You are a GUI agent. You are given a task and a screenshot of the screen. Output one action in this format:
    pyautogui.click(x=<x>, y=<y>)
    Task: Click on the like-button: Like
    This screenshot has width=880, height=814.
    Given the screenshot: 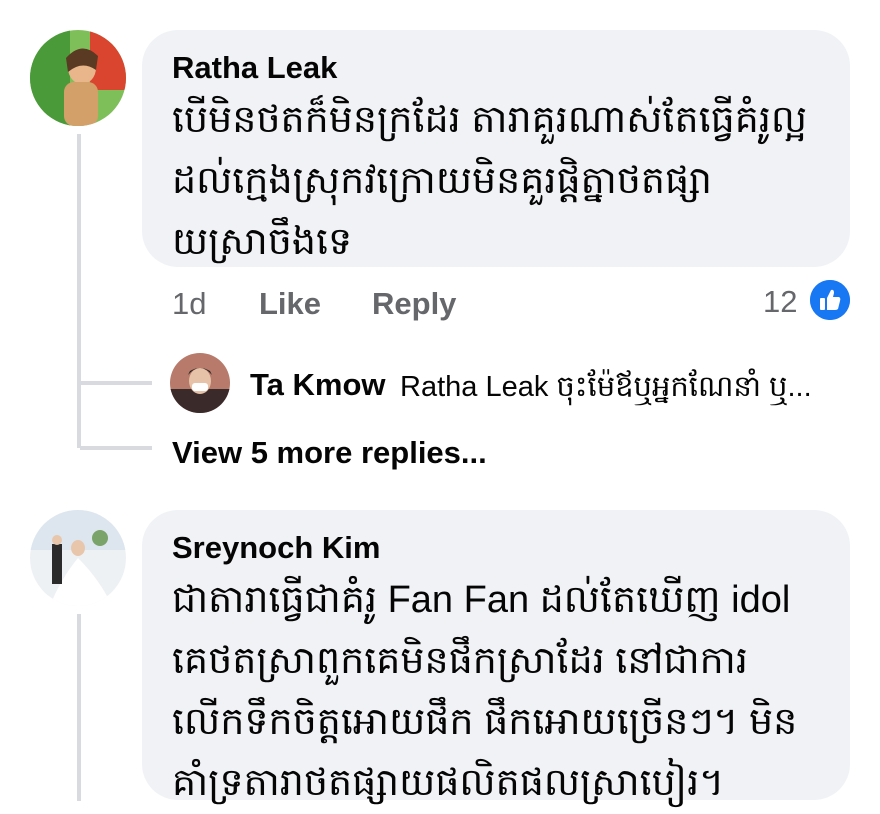 What is the action you would take?
    pyautogui.click(x=290, y=304)
    